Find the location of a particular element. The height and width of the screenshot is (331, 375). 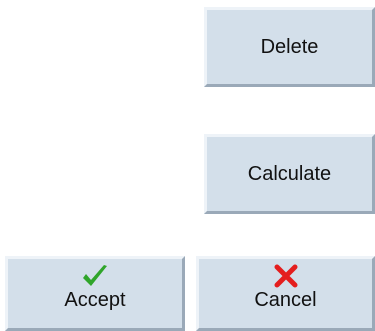

calculate-button-label: Calculate is located at coordinates (289, 173).